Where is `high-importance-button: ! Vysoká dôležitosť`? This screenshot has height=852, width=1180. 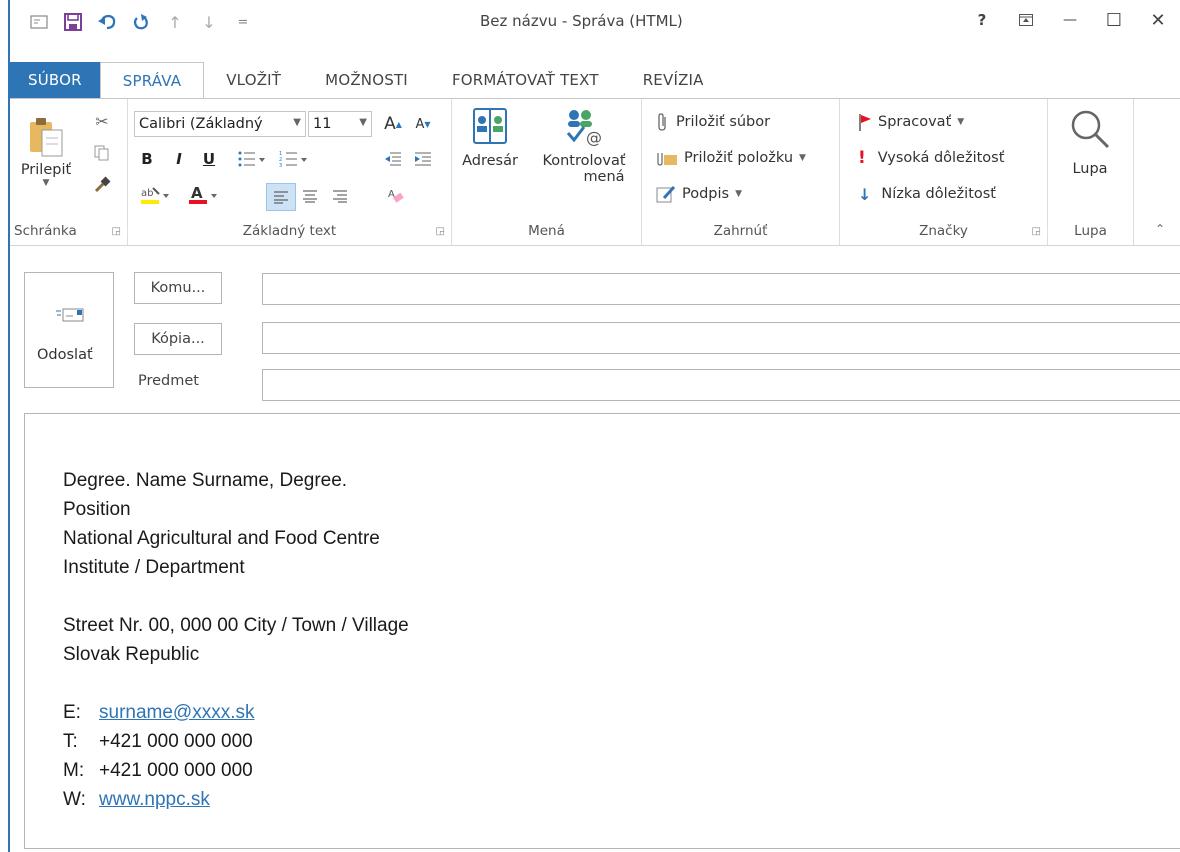
high-importance-button: ! Vysoká dôležitosť is located at coordinates (931, 158).